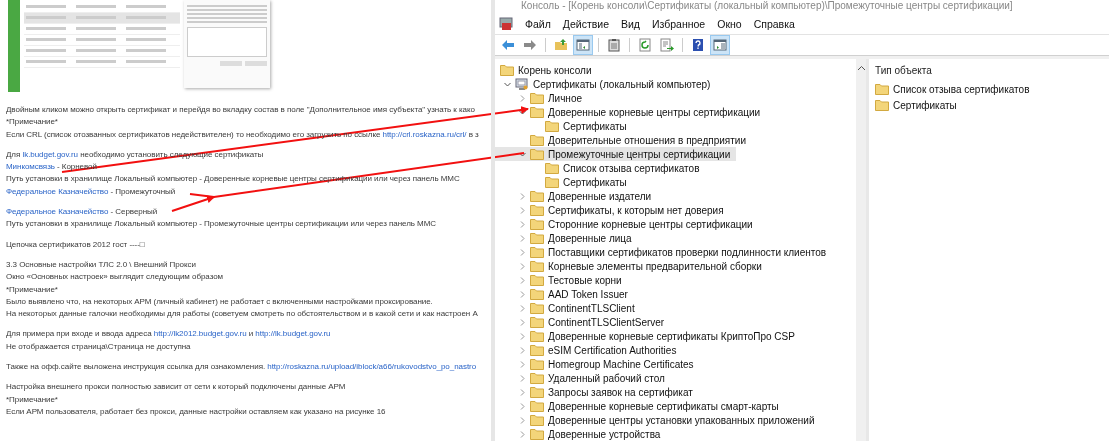  Describe the element at coordinates (631, 266) in the screenshot. I see `tree-item: Корневые элементы предварительной сборки` at that location.